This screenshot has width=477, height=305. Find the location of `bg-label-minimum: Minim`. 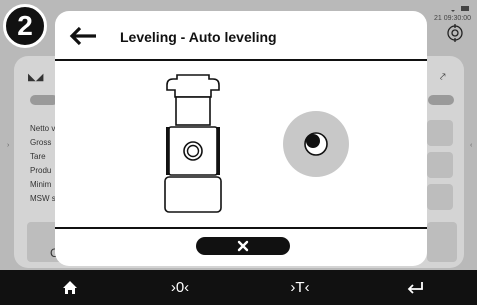

bg-label-minimum: Minim is located at coordinates (41, 184).